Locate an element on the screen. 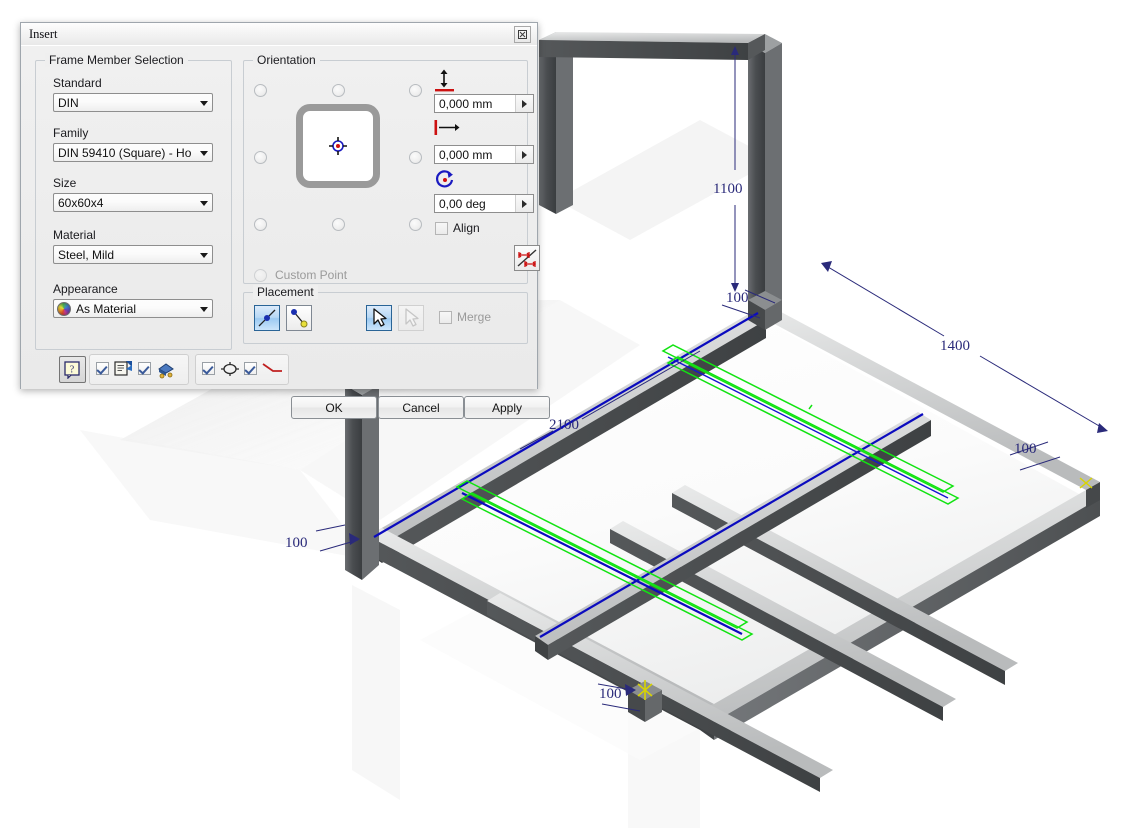 The height and width of the screenshot is (831, 1131). family-label: Family is located at coordinates (71, 133).